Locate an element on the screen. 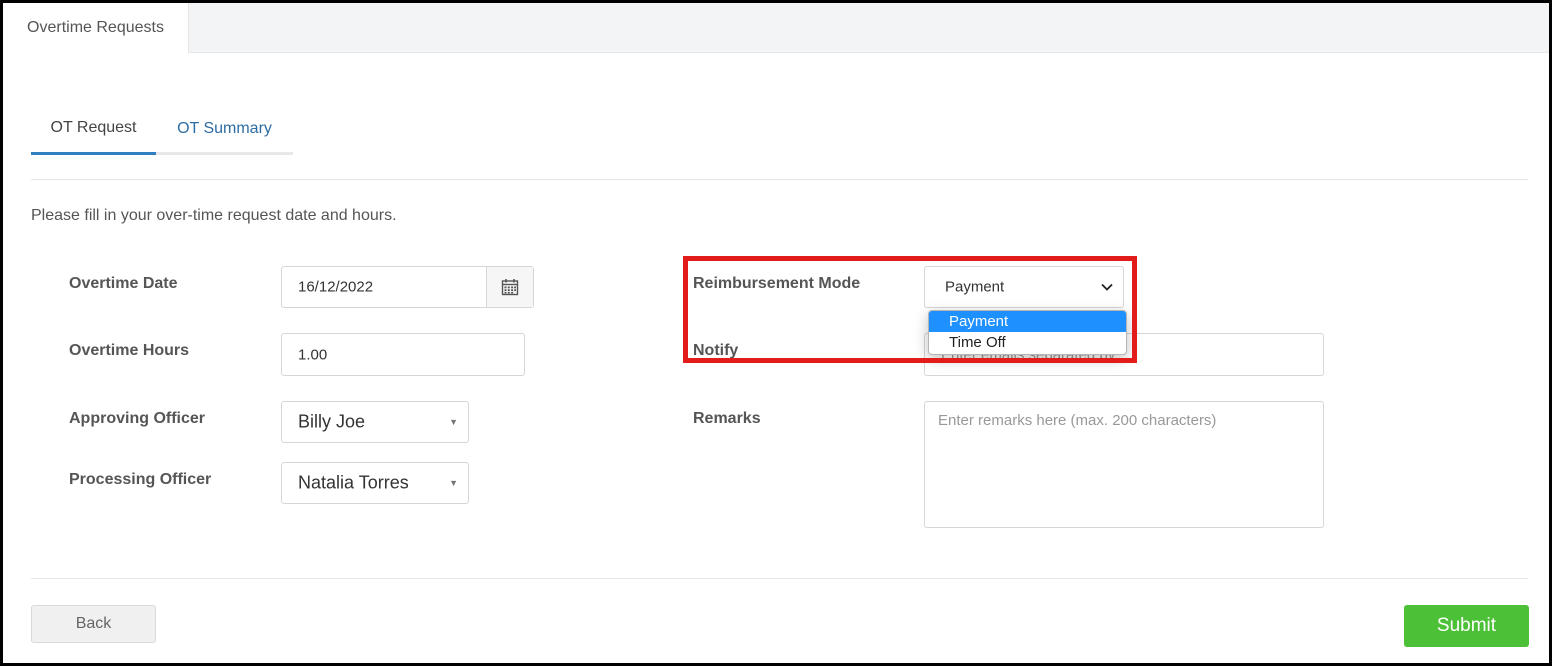 The width and height of the screenshot is (1552, 666). overtime-hours-label: Overtime Hours is located at coordinates (129, 350).